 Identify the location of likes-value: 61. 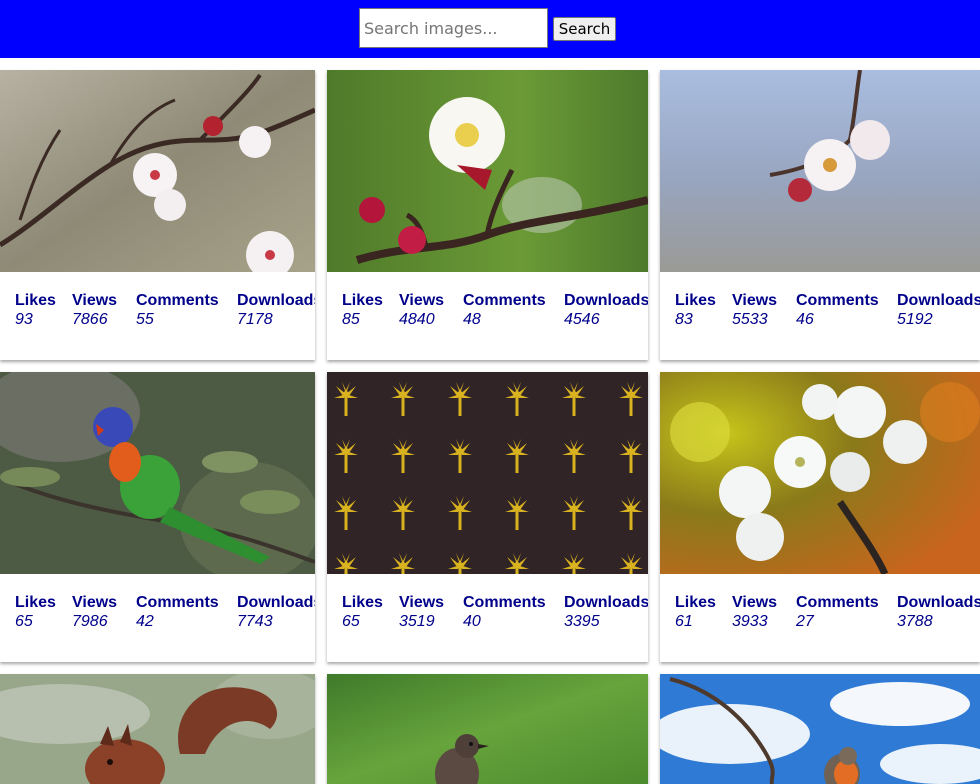
(684, 621).